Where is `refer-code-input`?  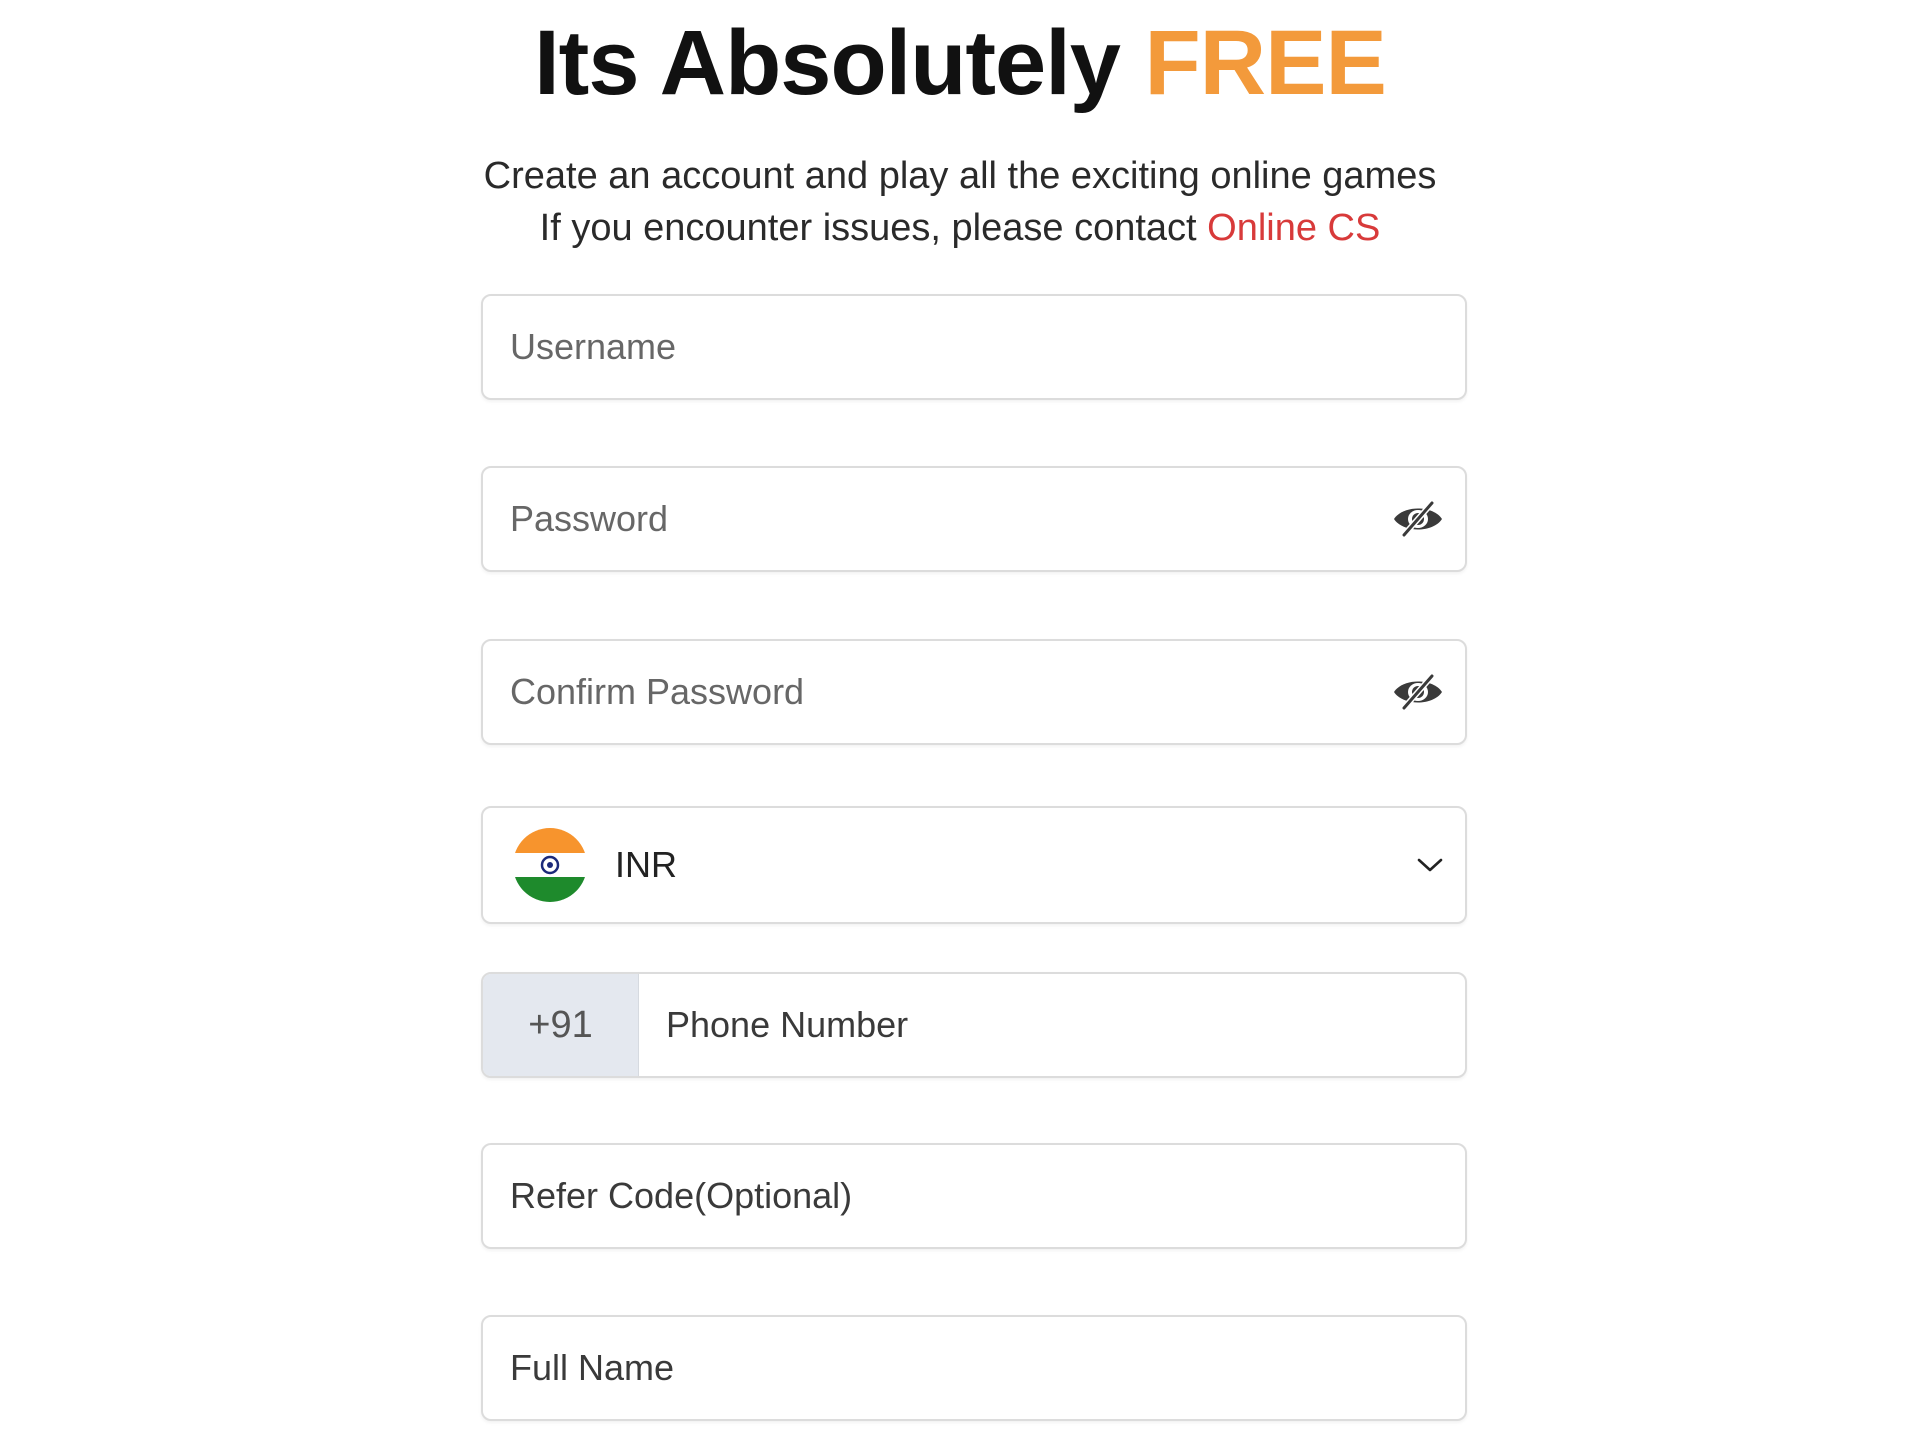
refer-code-input is located at coordinates (974, 1196).